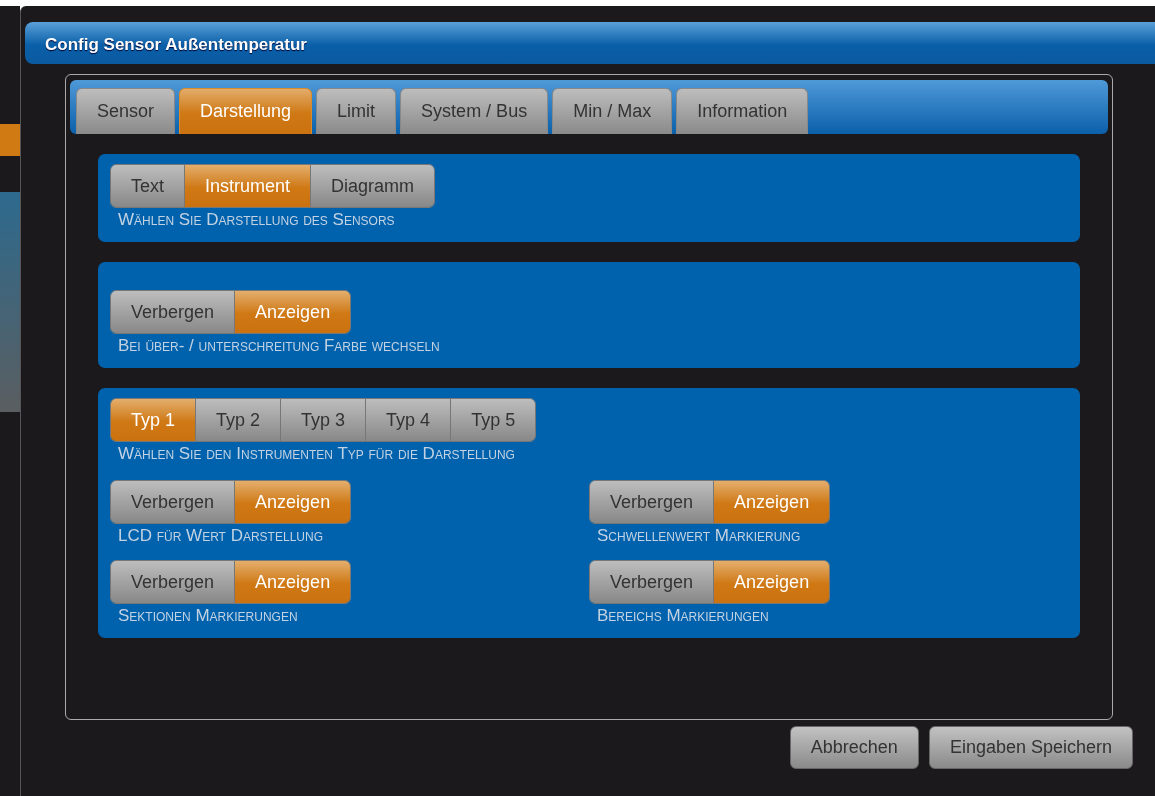 The height and width of the screenshot is (796, 1155). I want to click on option-button: Typ 5, so click(493, 420).